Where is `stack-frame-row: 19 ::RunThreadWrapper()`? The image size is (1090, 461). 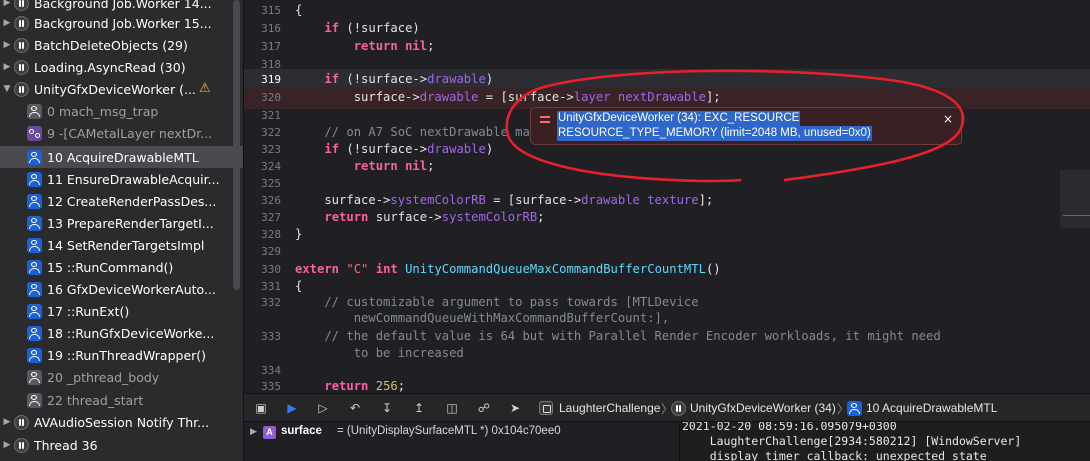 stack-frame-row: 19 ::RunThreadWrapper() is located at coordinates (121, 355).